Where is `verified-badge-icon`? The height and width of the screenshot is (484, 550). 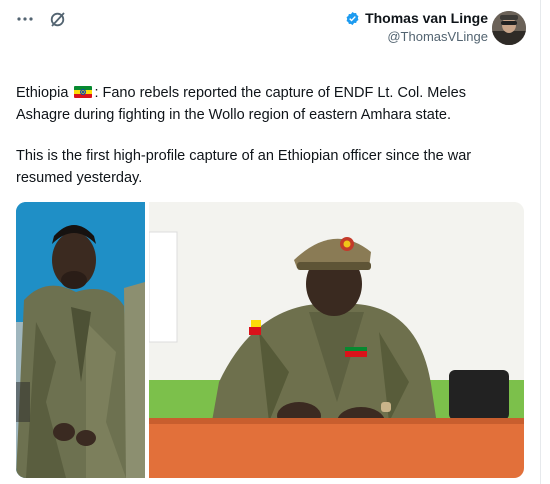
verified-badge-icon is located at coordinates (352, 18).